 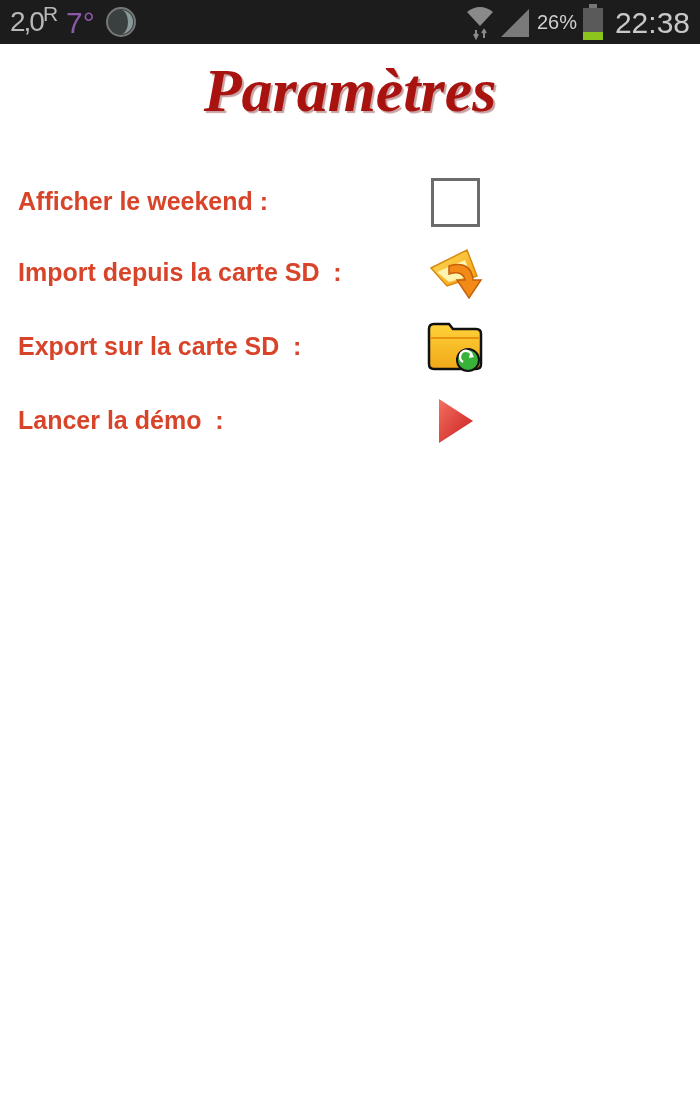 What do you see at coordinates (515, 22) in the screenshot?
I see `signal-icon` at bounding box center [515, 22].